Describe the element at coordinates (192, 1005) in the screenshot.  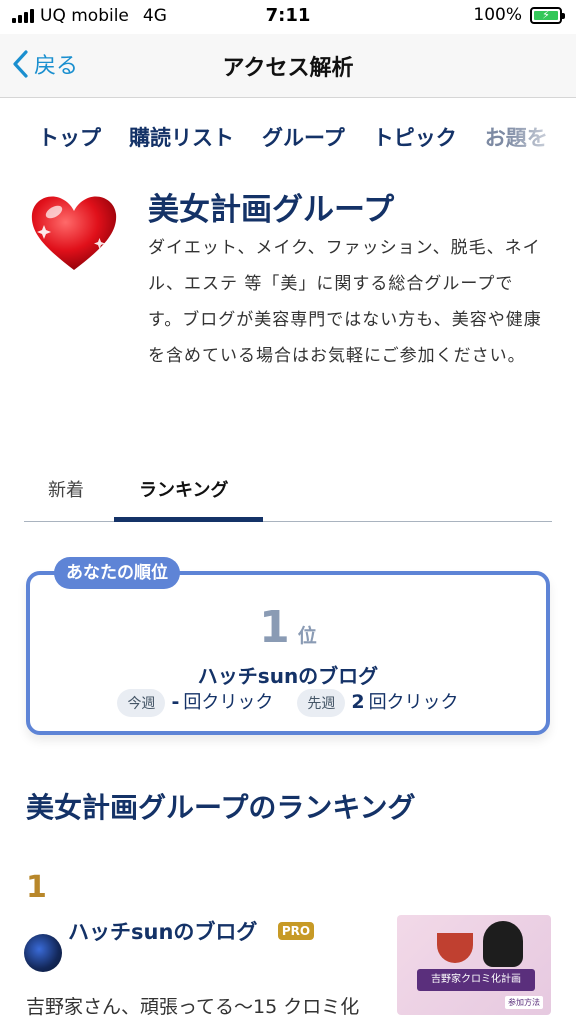
I see `entry-snippet: 吉野家さん、頑張ってる〜15 クロミ化` at that location.